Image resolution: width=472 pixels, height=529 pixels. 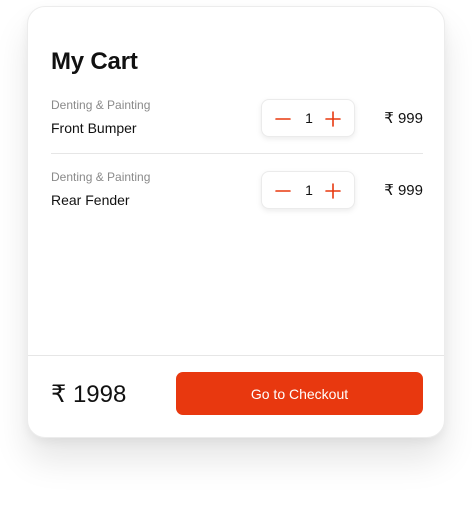 I want to click on page-title: My Cart, so click(x=94, y=61).